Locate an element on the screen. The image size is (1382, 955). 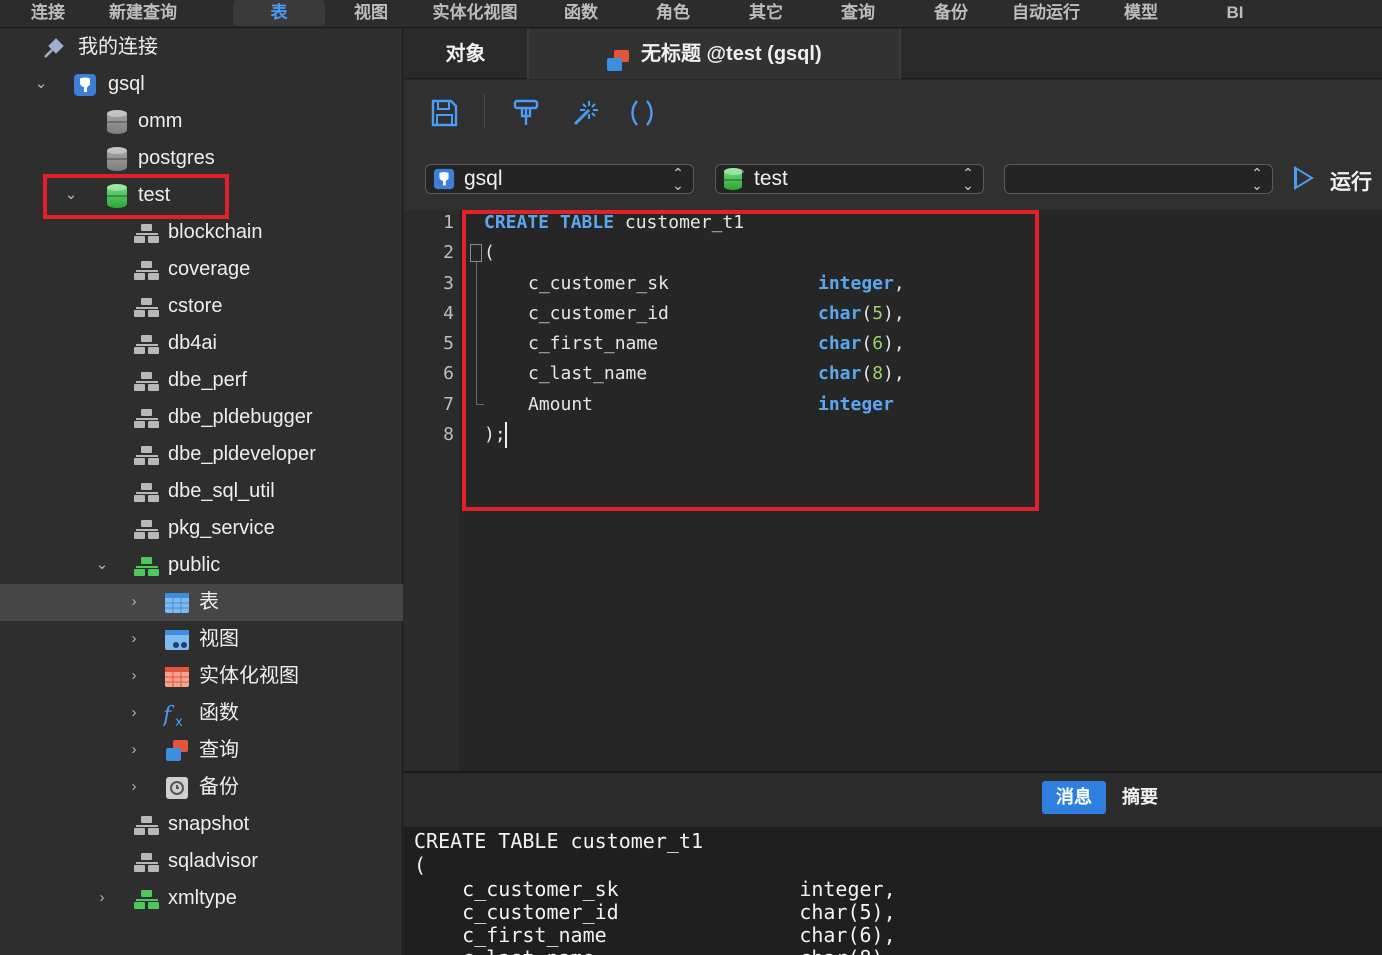
tree-item-materialized-views: › 实体化视图 is located at coordinates (201, 676).